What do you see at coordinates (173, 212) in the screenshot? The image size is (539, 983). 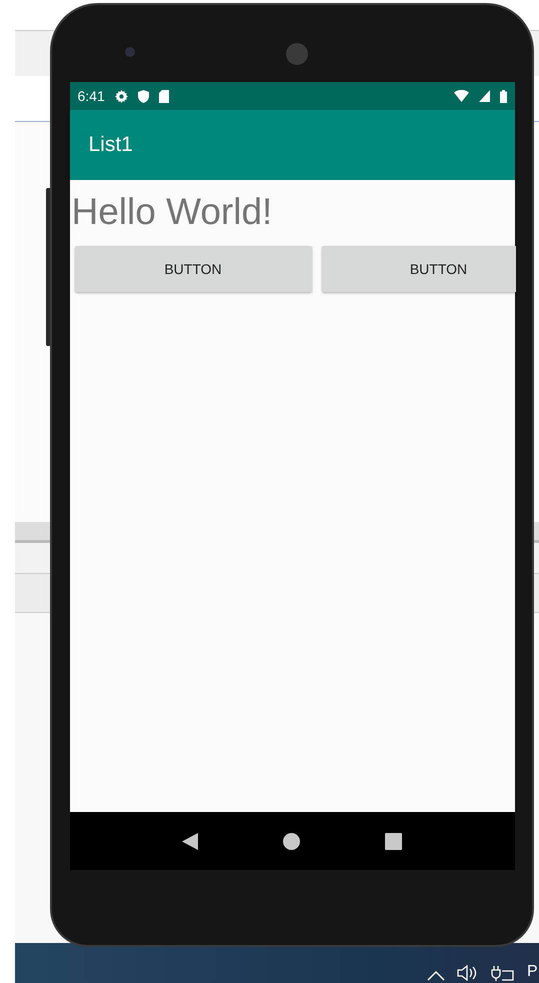 I see `hello-text: Hello World!` at bounding box center [173, 212].